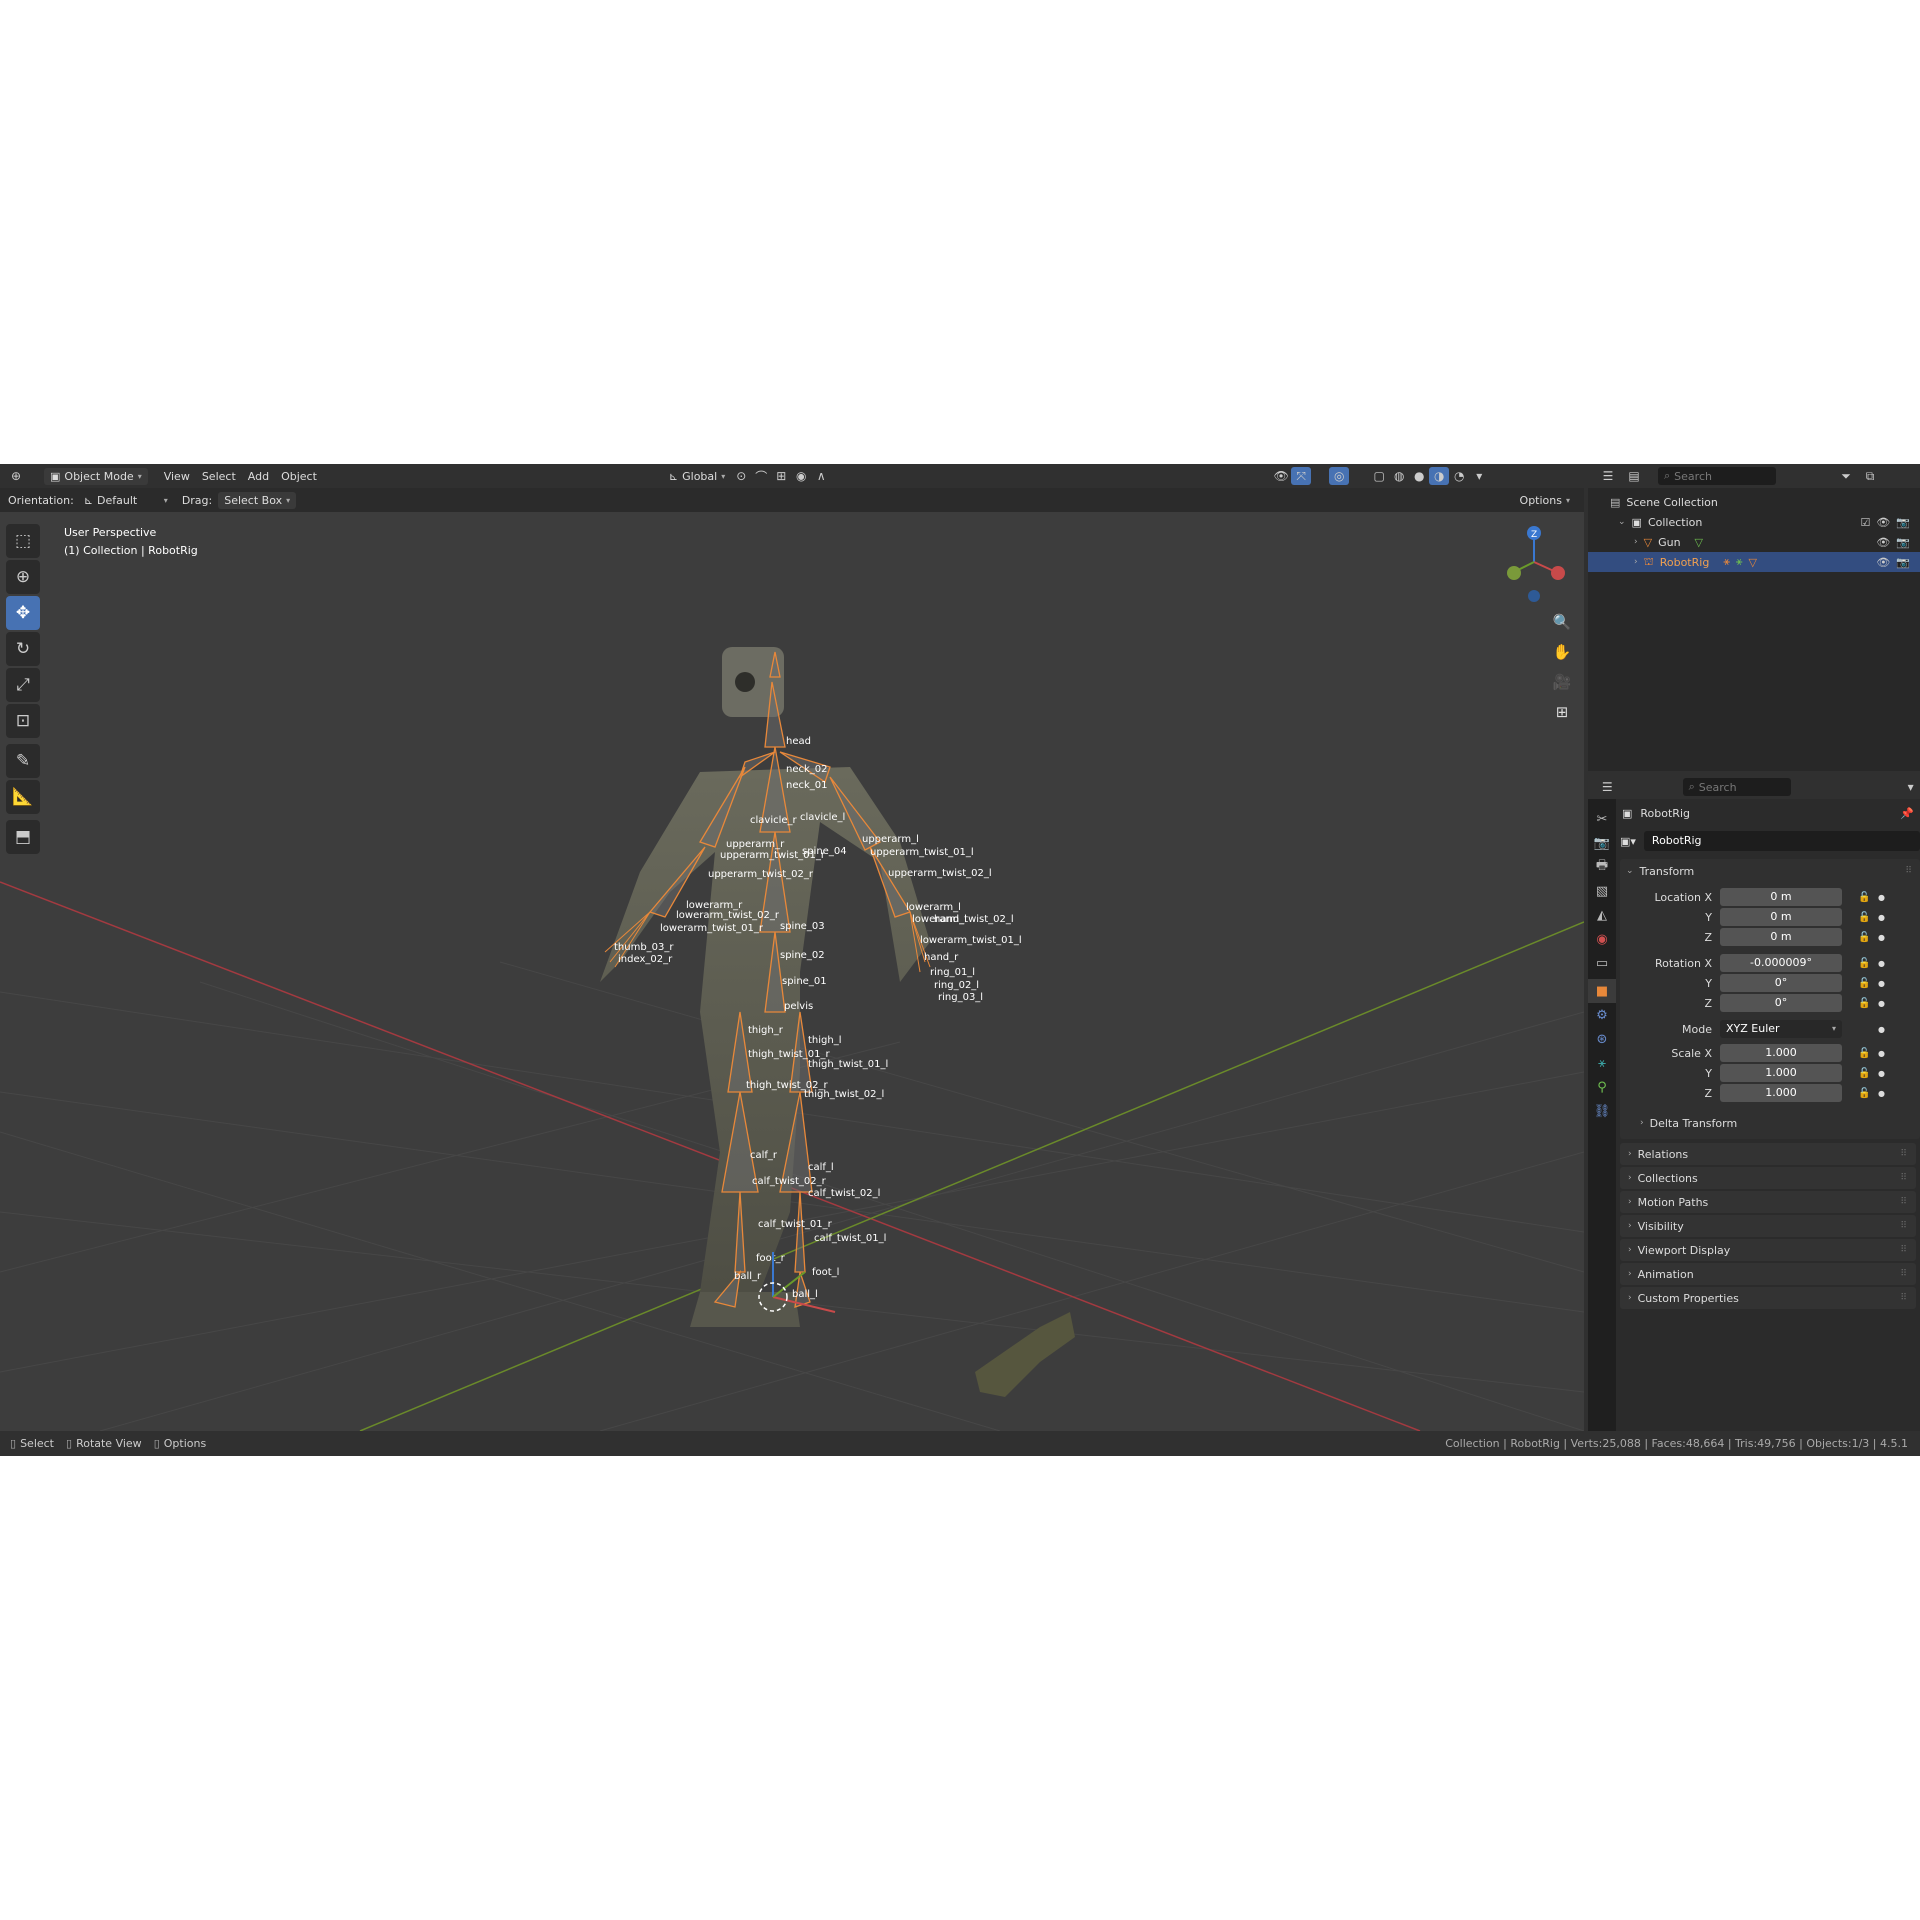 The image size is (1920, 1920). Describe the element at coordinates (1545, 500) in the screenshot. I see `options-dropdown: Options ▾` at that location.